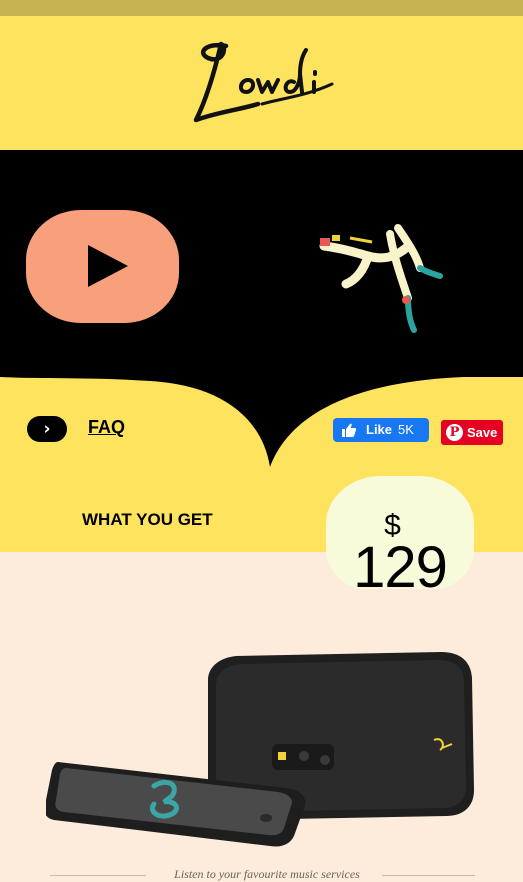 The image size is (523, 882). I want to click on play-button, so click(102, 266).